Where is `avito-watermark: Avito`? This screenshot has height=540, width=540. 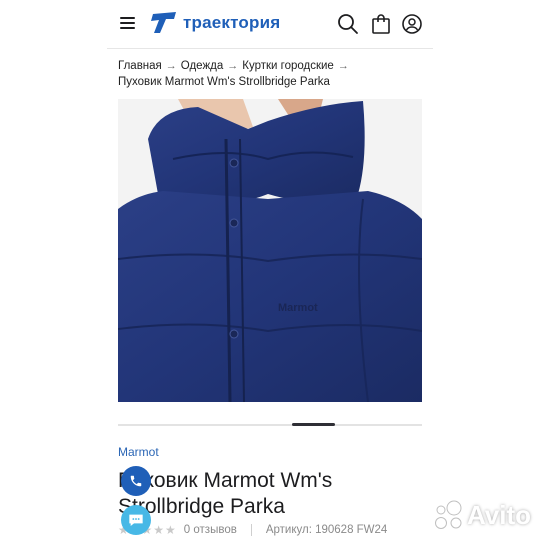 avito-watermark: Avito is located at coordinates (481, 515).